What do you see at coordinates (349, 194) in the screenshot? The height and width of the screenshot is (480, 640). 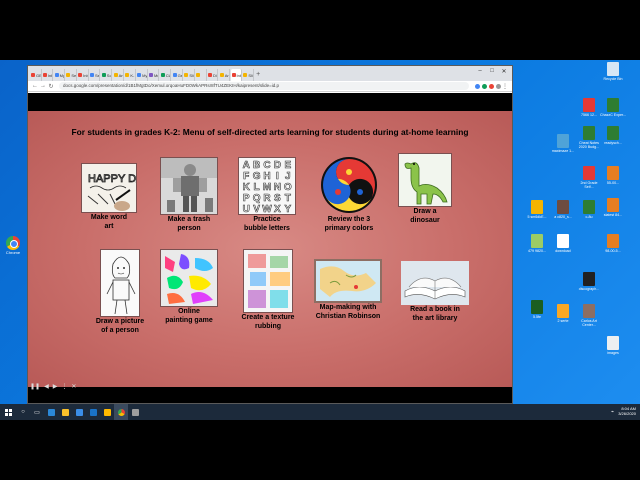 I see `menu-item-primary-colors: Review the 3 primary colors` at bounding box center [349, 194].